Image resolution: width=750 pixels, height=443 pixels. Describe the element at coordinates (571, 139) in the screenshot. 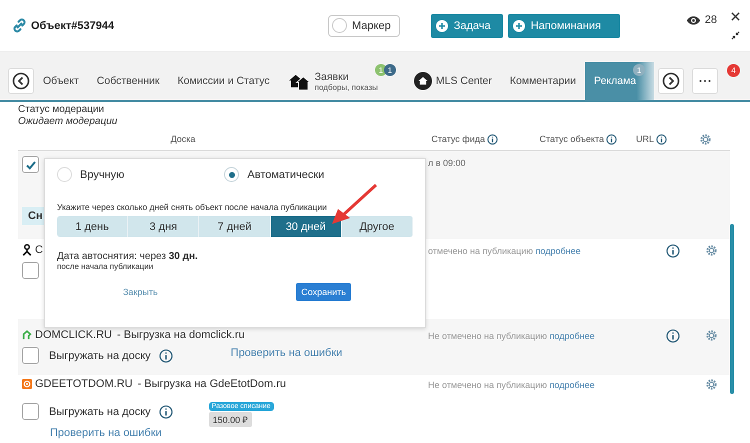

I see `column-header: Статус объекта` at that location.